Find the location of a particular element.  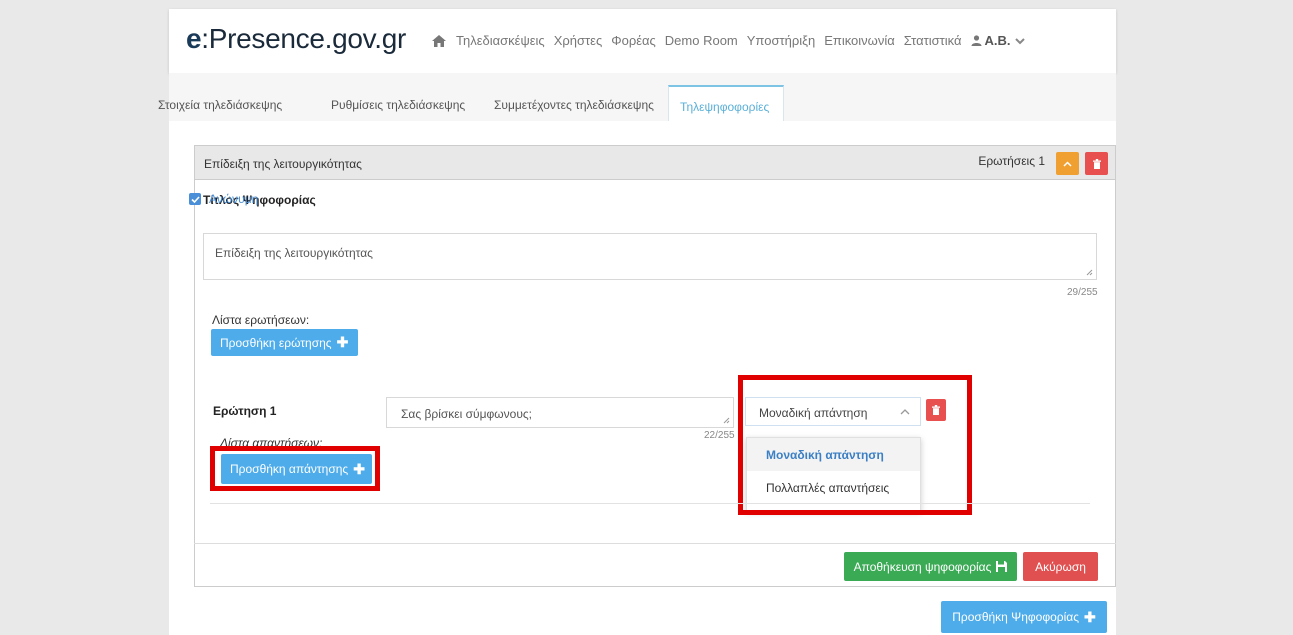

user-icon is located at coordinates (976, 40).